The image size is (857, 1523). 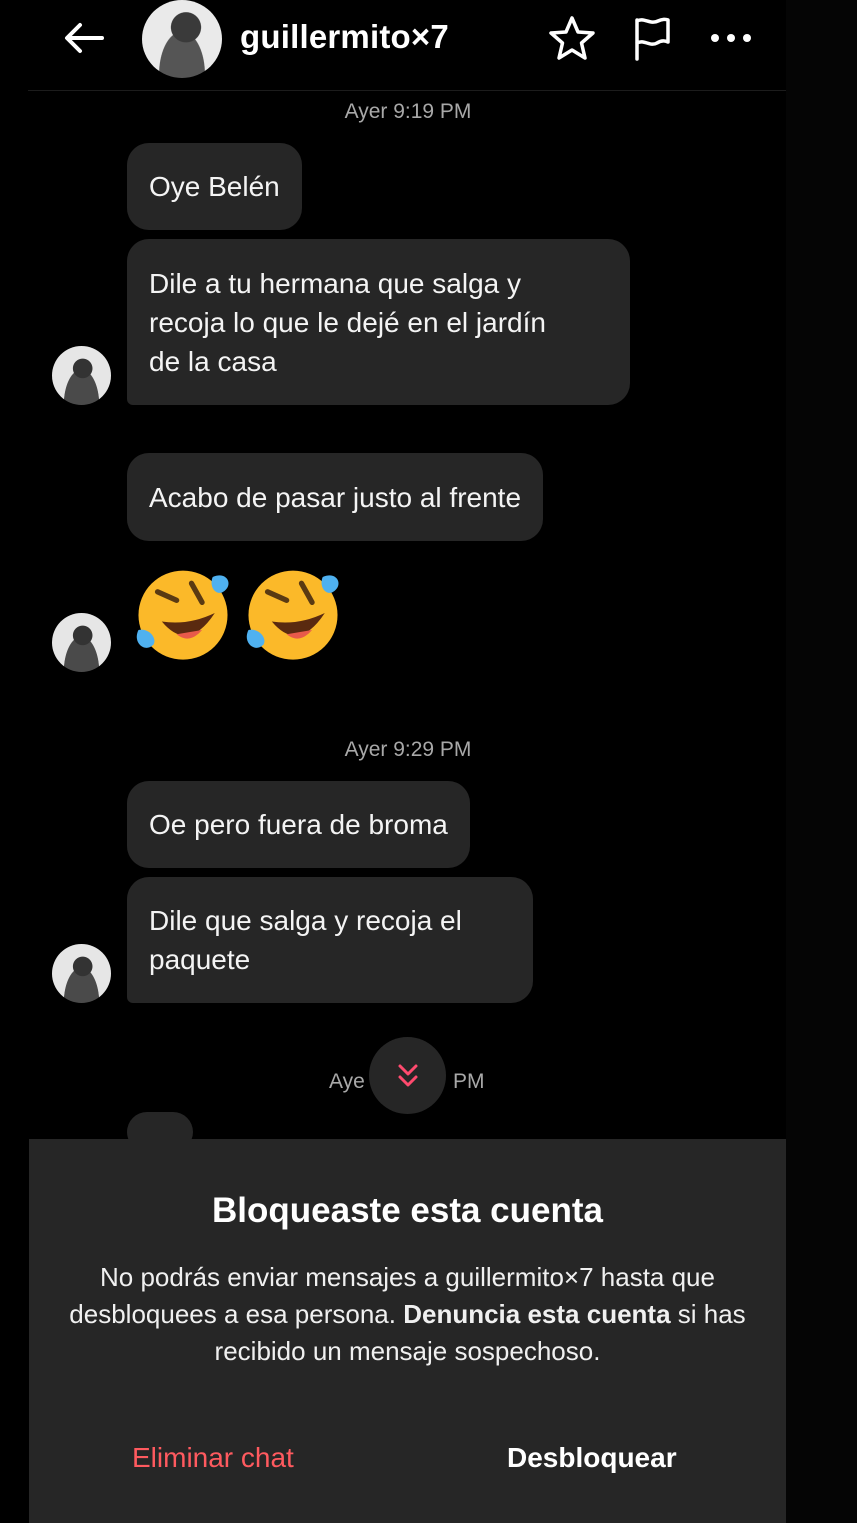 I want to click on message-text: Dile a tu hermana que salga y, so click(x=335, y=283).